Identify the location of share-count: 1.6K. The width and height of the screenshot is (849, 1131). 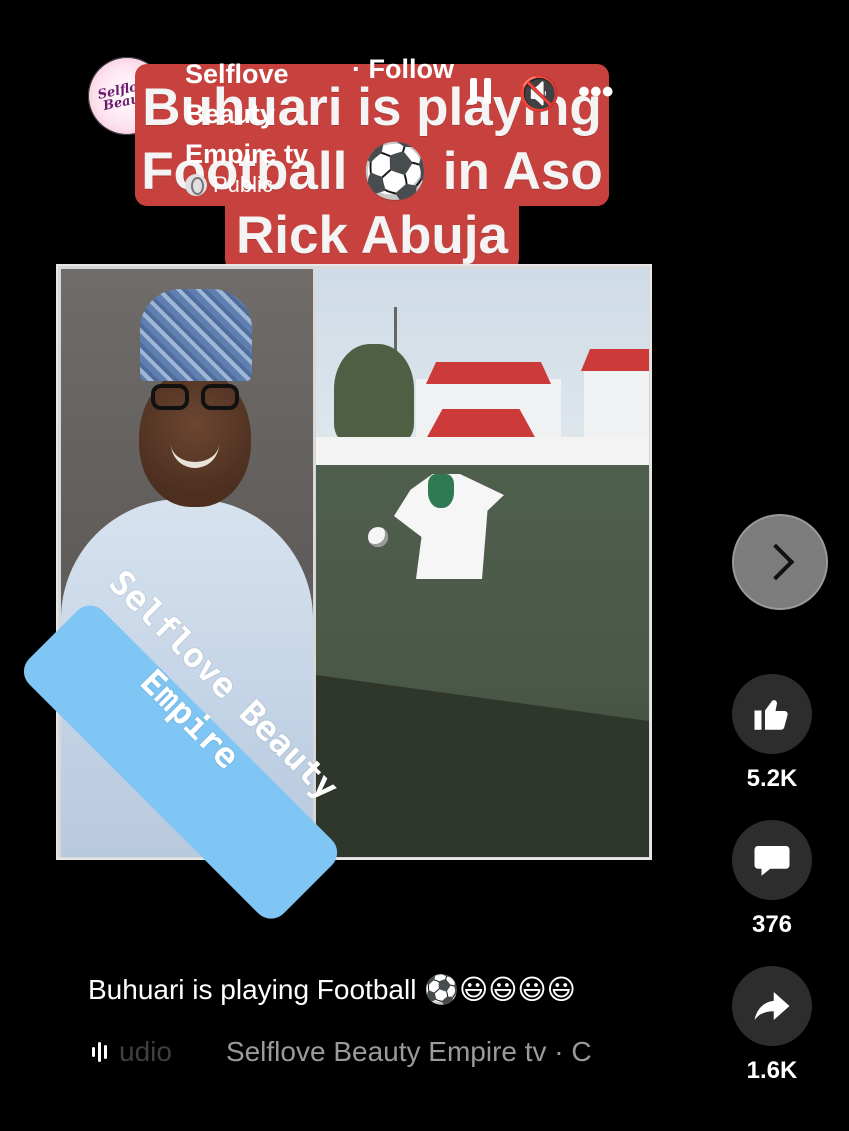
(772, 1070).